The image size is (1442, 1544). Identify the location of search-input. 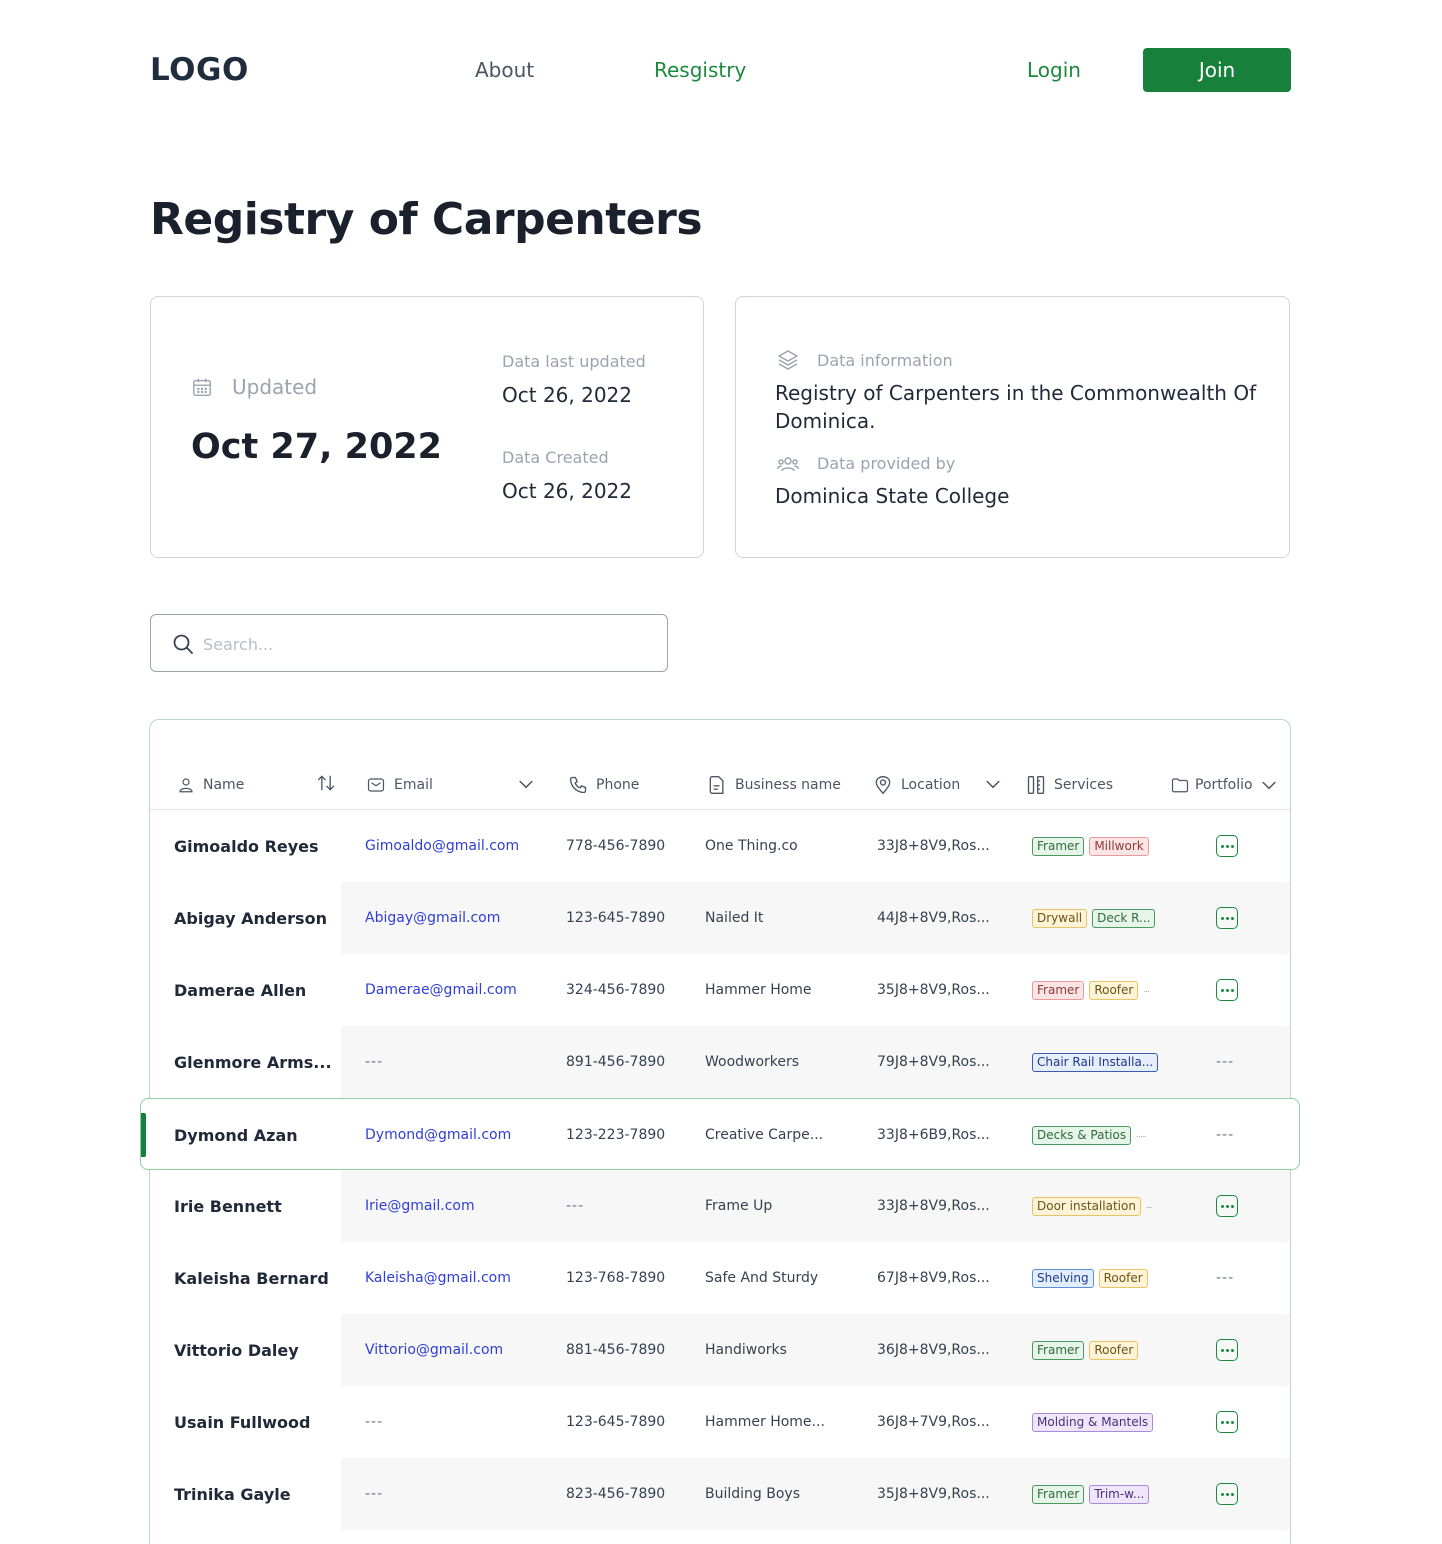
(423, 644).